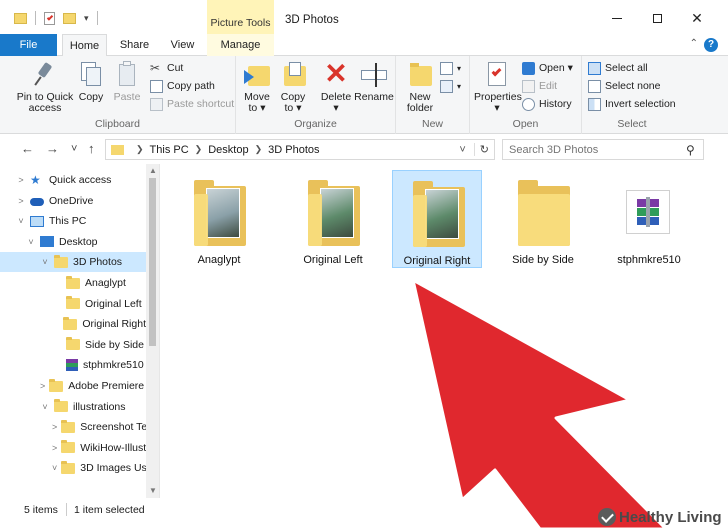 Image resolution: width=728 pixels, height=529 pixels. Describe the element at coordinates (73, 201) in the screenshot. I see `nav-item-onedrive: > OneDrive` at that location.